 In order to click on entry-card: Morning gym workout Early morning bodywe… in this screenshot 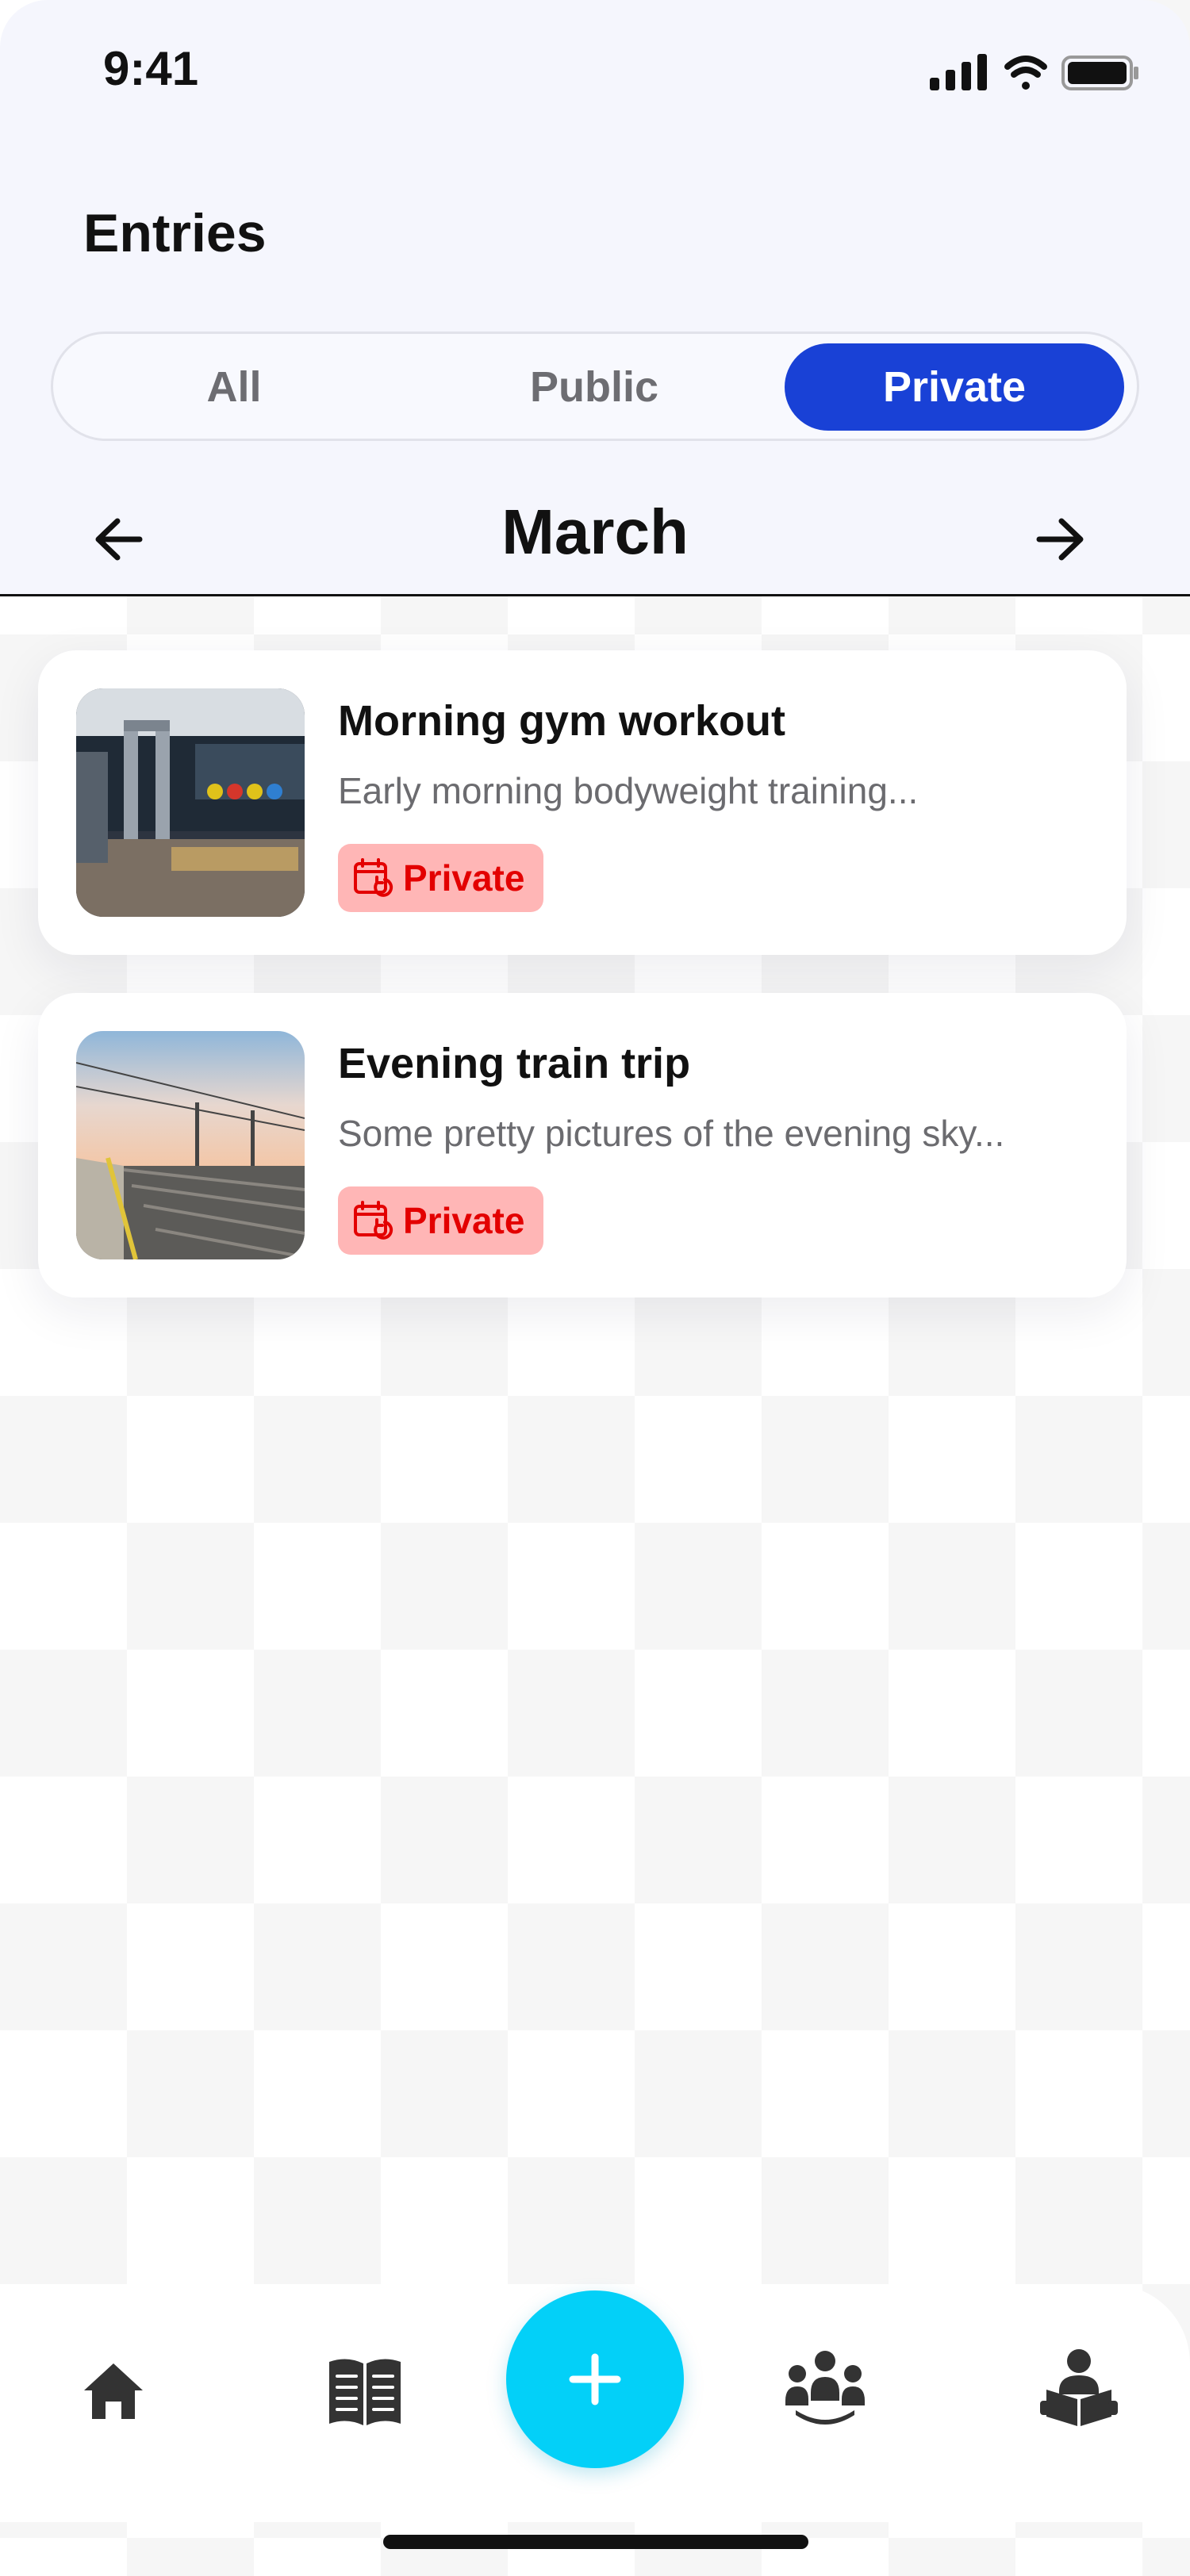, I will do `click(582, 803)`.